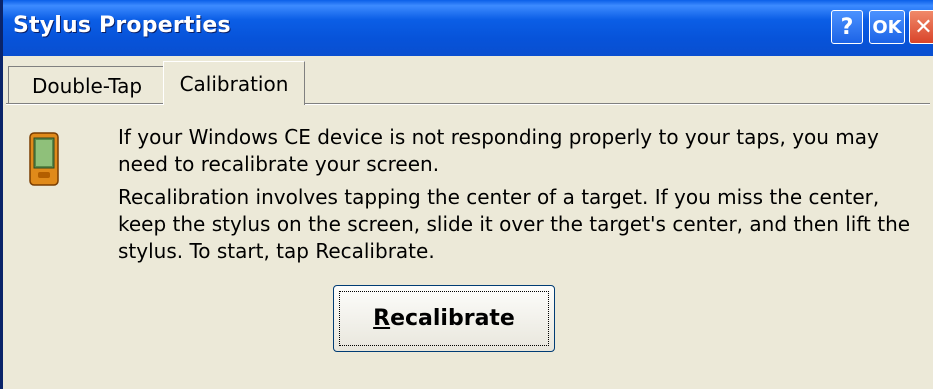 This screenshot has height=389, width=933. Describe the element at coordinates (87, 85) in the screenshot. I see `tab-double-tap: Double-Tap` at that location.